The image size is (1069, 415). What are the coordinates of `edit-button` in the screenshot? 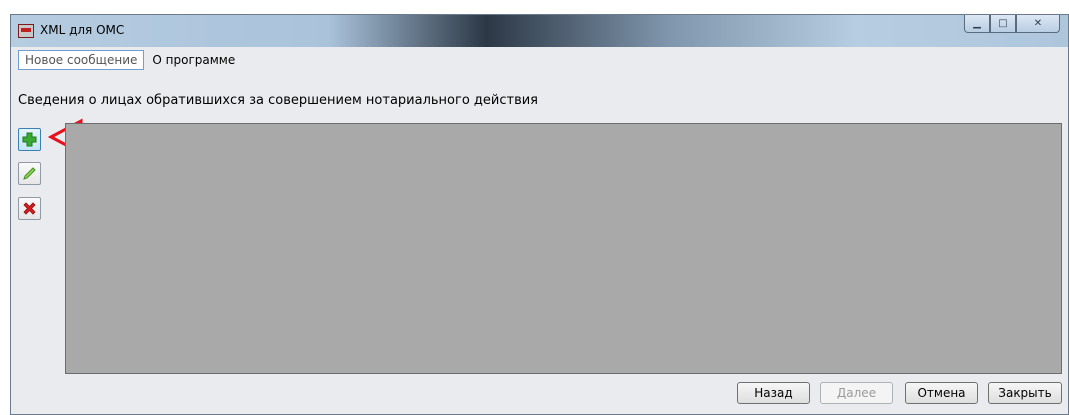 It's located at (29, 173).